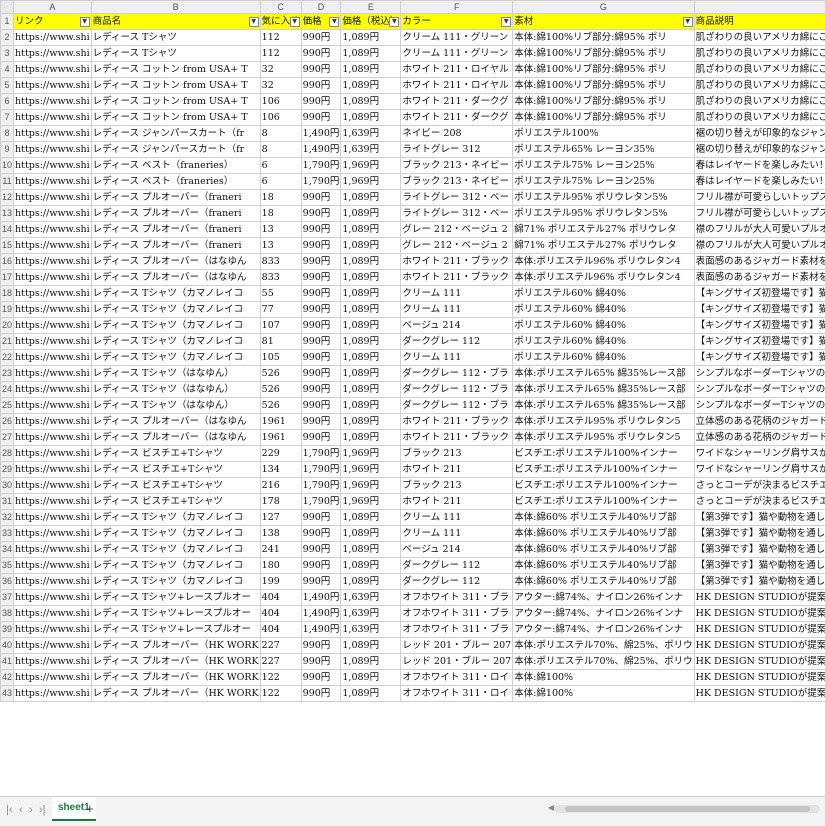 Image resolution: width=825 pixels, height=826 pixels. What do you see at coordinates (7, 86) in the screenshot?
I see `row-number: 5` at bounding box center [7, 86].